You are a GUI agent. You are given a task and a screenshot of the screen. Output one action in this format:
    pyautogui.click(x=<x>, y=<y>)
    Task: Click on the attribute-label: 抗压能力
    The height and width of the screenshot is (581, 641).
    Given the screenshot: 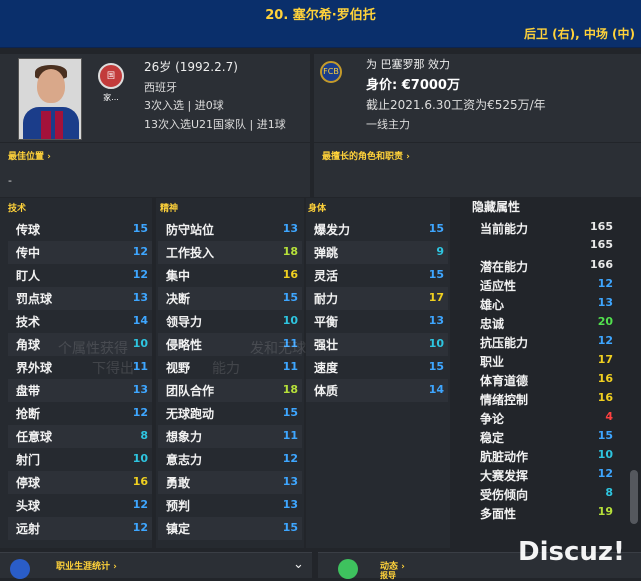 What is the action you would take?
    pyautogui.click(x=504, y=343)
    